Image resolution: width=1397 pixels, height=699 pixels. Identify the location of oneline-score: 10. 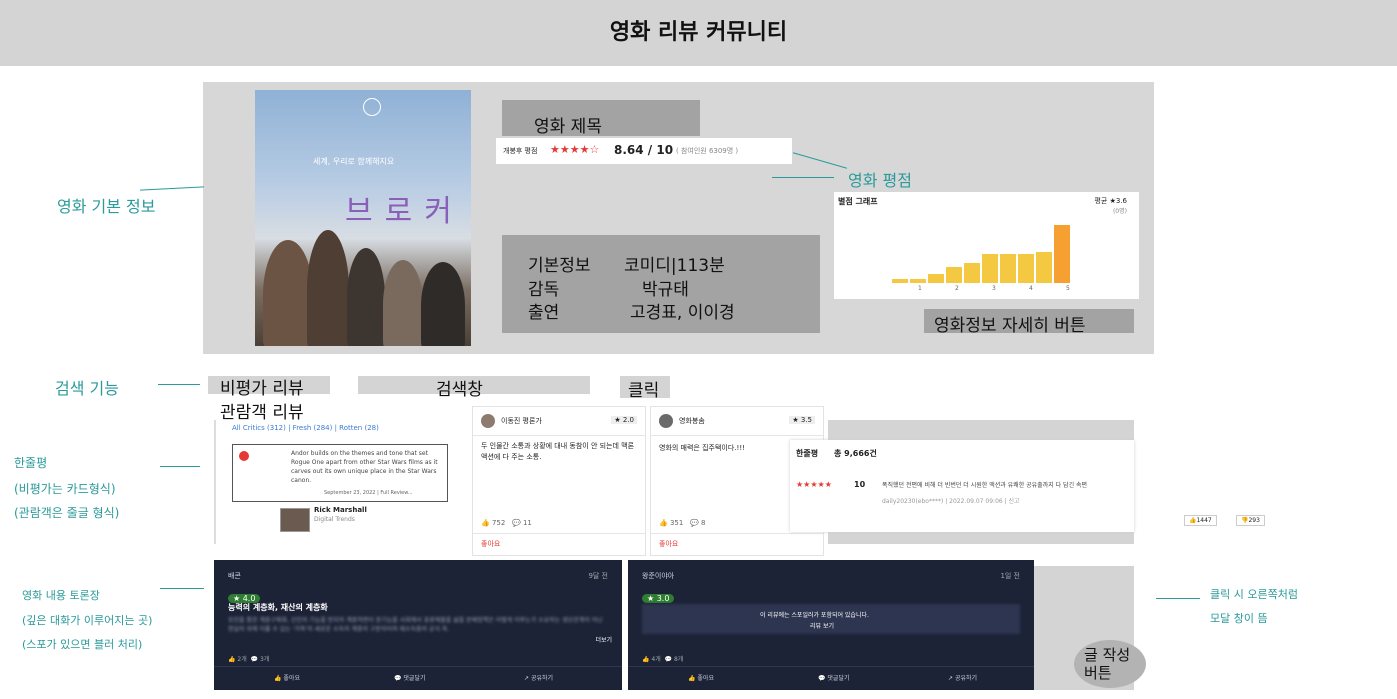
(860, 484).